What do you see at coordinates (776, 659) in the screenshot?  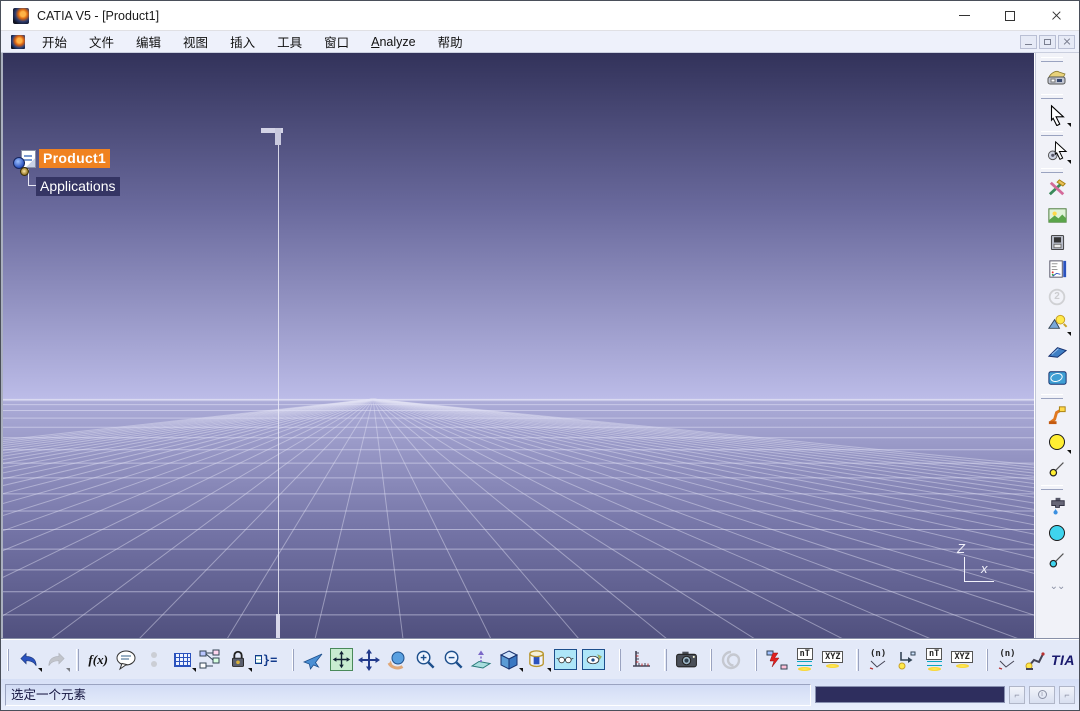 I see `simulation-state-button` at bounding box center [776, 659].